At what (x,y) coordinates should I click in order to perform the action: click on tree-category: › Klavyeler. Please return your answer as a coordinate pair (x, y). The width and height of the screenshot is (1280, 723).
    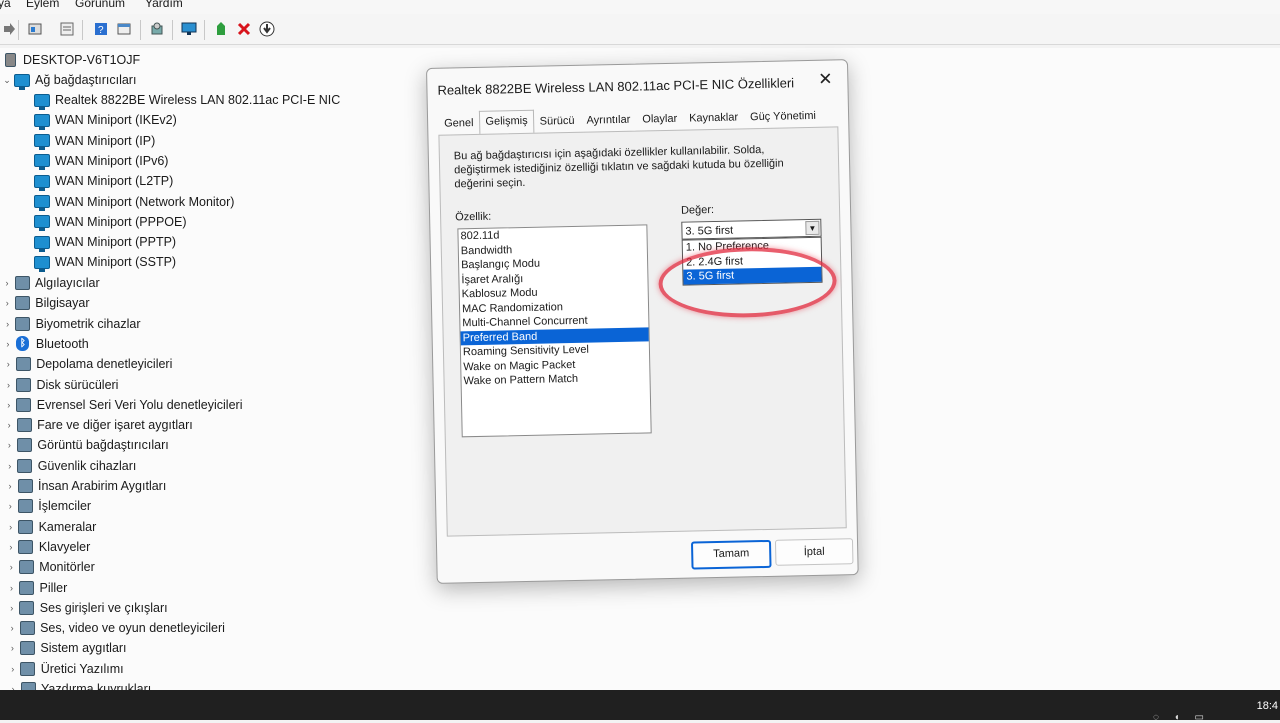
    Looking at the image, I should click on (48, 547).